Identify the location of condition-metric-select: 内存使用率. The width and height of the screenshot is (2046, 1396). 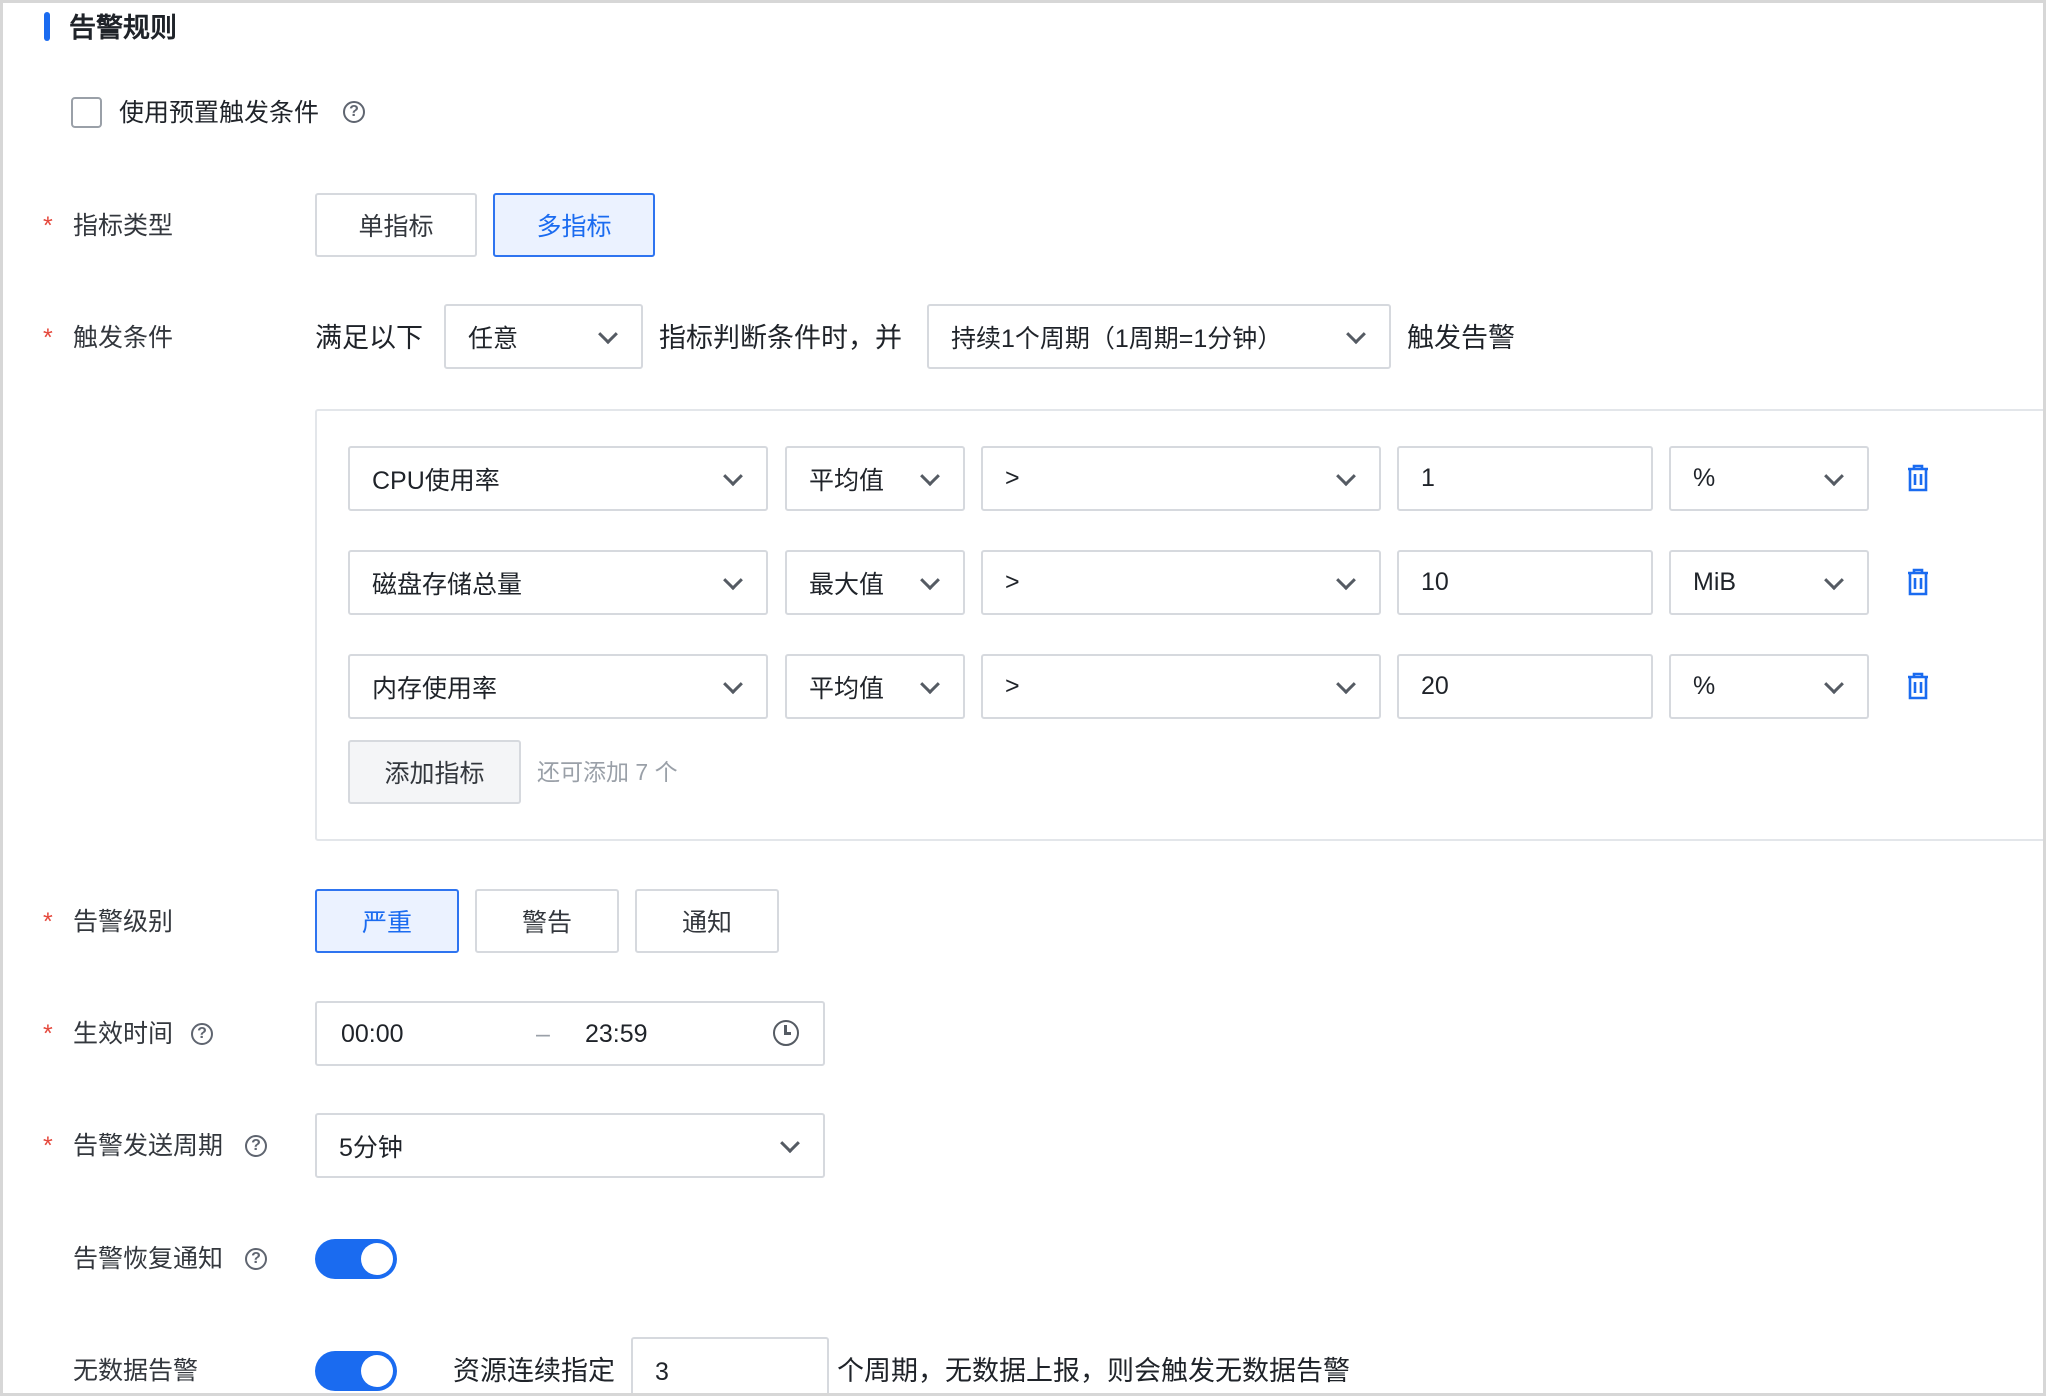
(558, 686).